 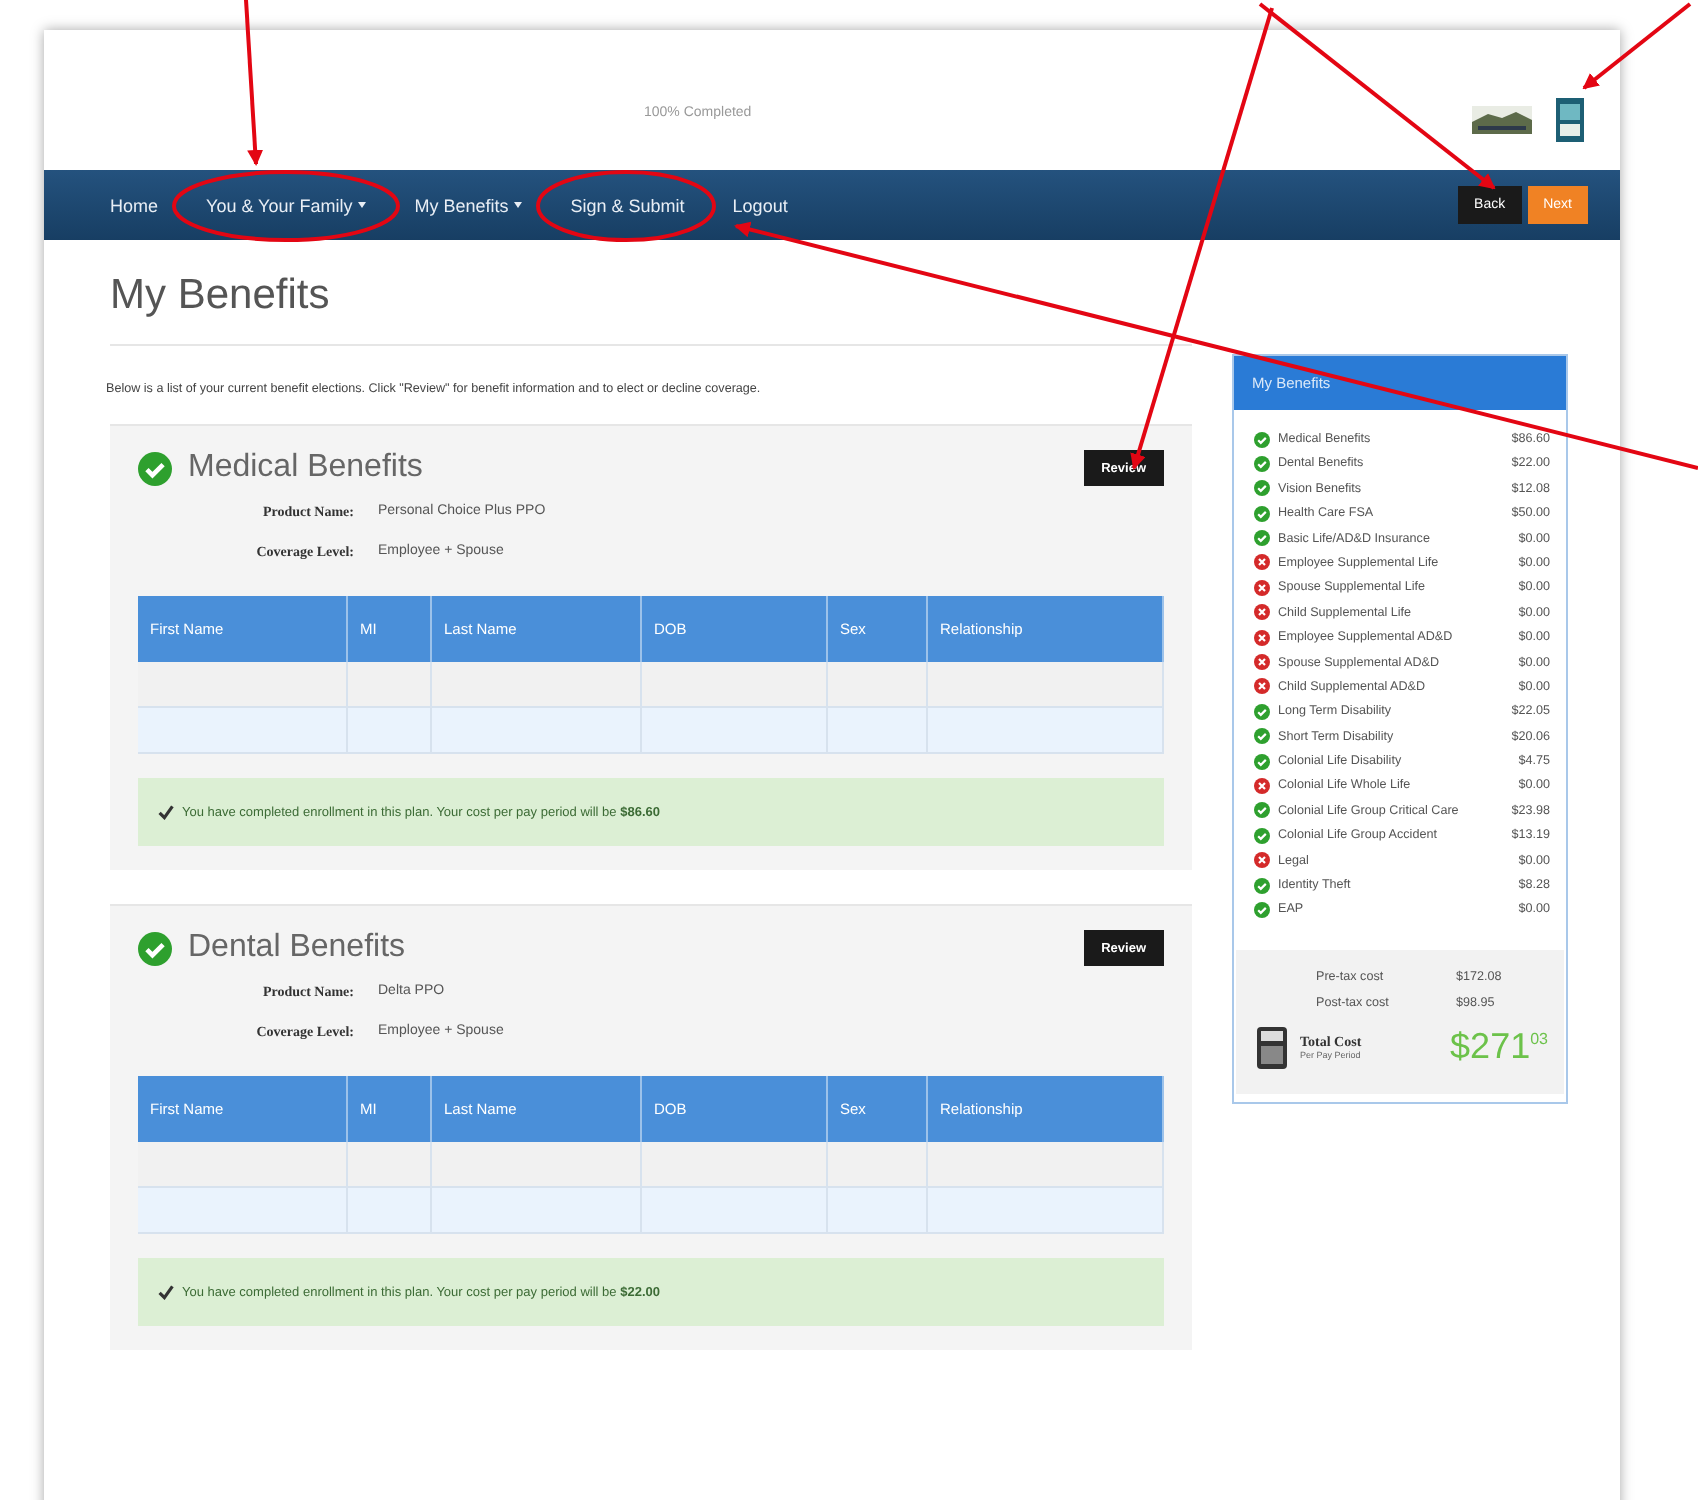 I want to click on annotation-arrow, so click(x=1637, y=46).